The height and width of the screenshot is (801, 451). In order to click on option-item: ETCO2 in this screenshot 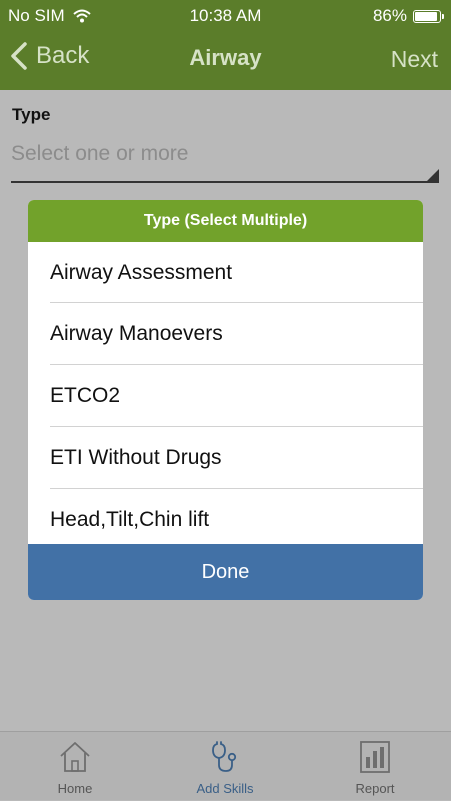, I will do `click(225, 396)`.